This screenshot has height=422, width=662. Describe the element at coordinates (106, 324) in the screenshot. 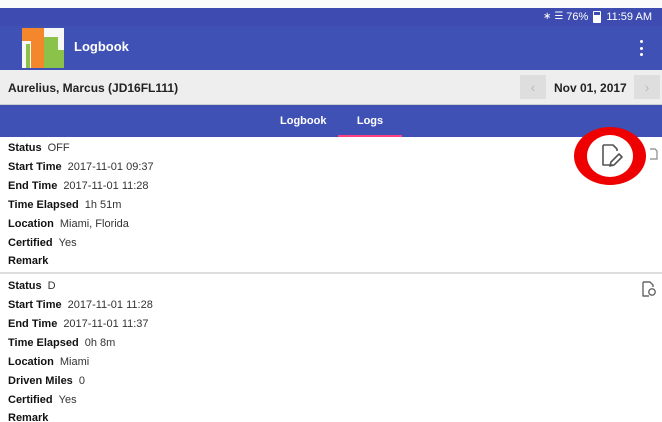

I see `field-value: 2017-11-01 11:37` at that location.